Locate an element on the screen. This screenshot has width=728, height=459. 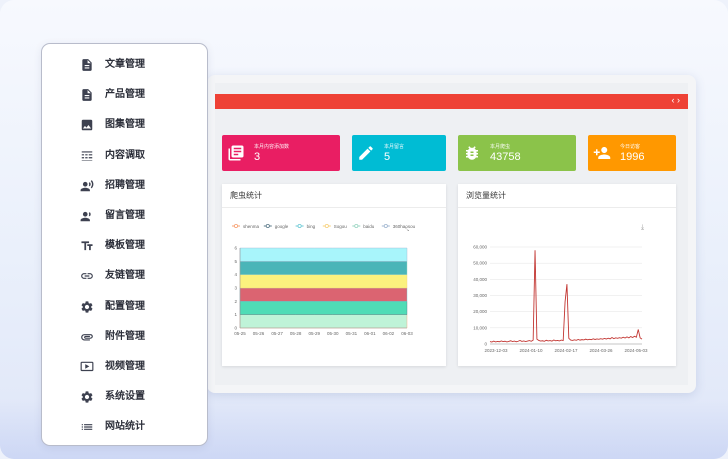
legend-label: google is located at coordinates (282, 226).